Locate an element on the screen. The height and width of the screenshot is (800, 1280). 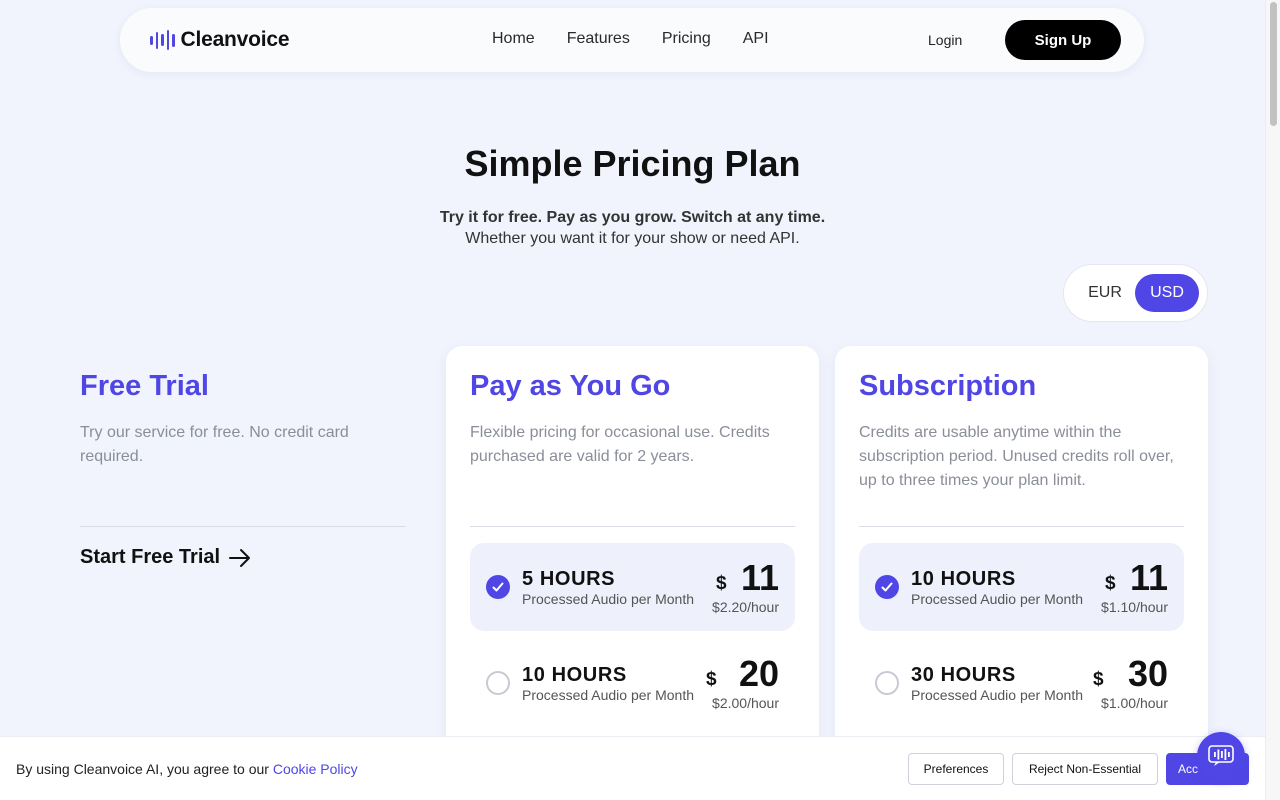
nav-link-features: Features is located at coordinates (598, 39).